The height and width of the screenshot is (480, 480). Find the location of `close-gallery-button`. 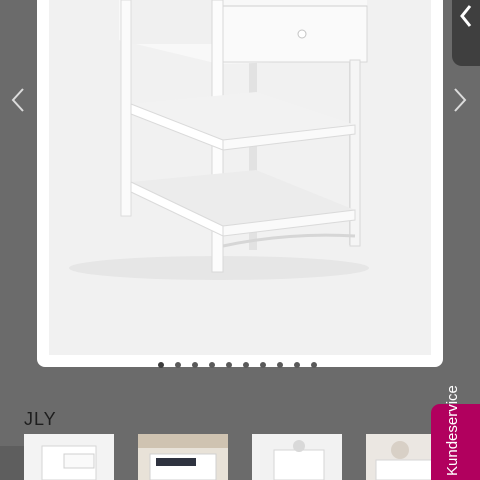

close-gallery-button is located at coordinates (466, 33).